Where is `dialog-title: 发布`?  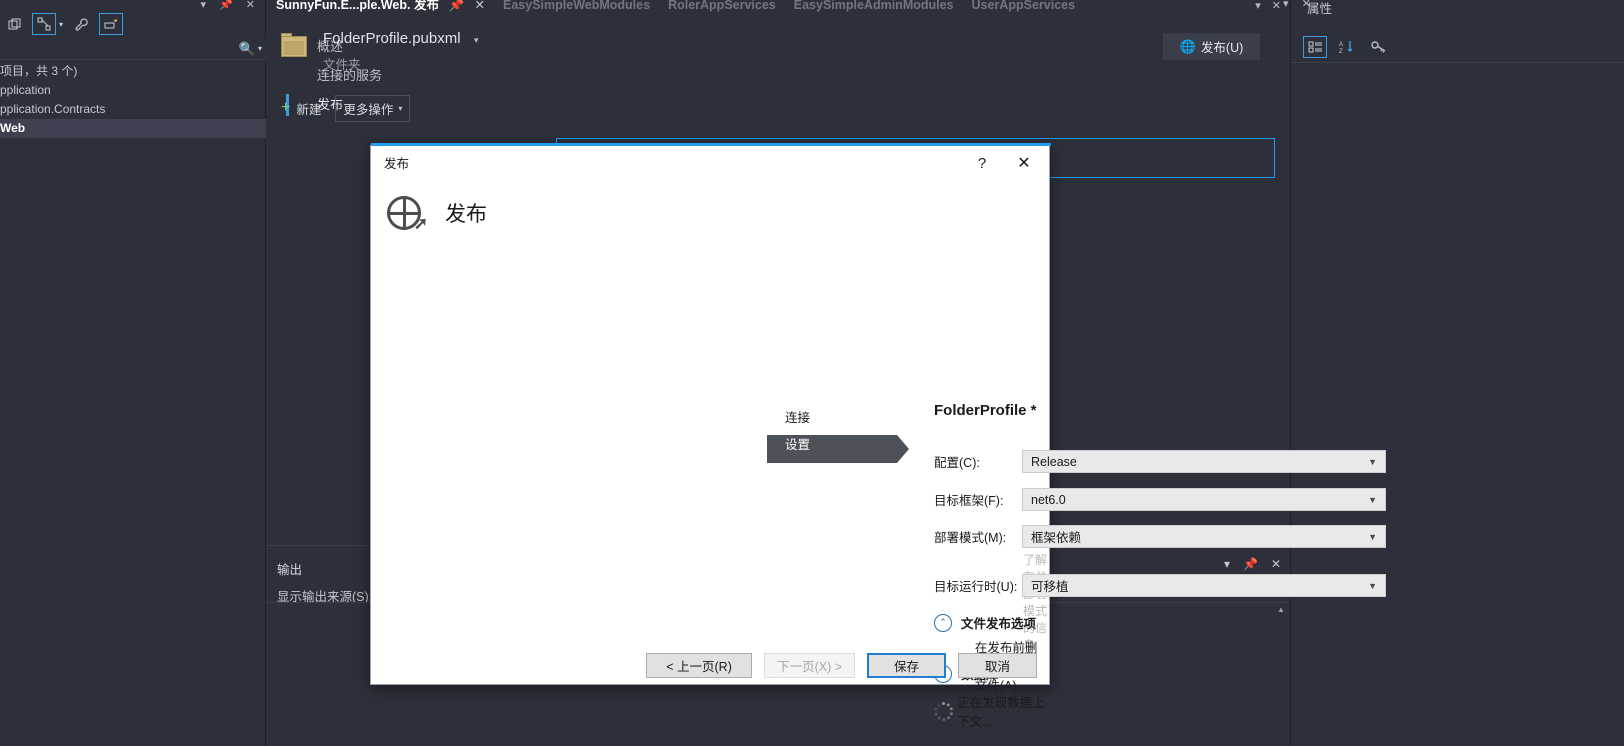
dialog-title: 发布 is located at coordinates (397, 164).